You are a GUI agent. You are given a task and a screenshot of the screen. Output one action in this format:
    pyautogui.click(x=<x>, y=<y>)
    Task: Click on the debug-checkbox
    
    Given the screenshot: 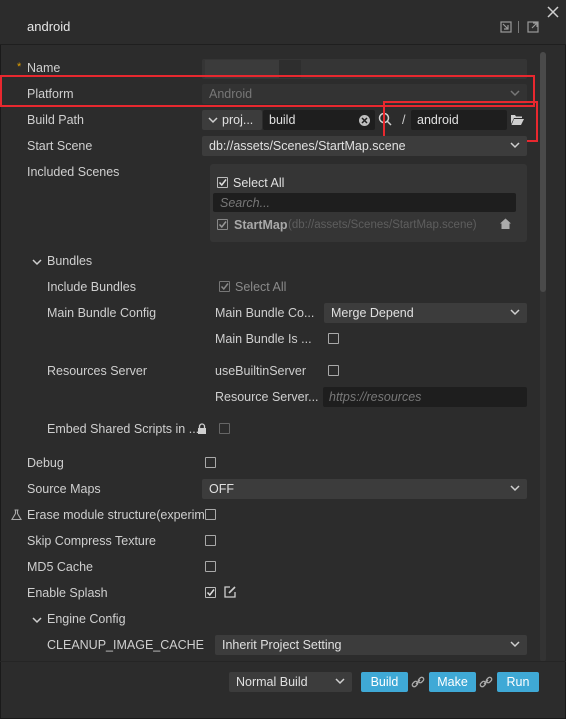 What is the action you would take?
    pyautogui.click(x=210, y=462)
    